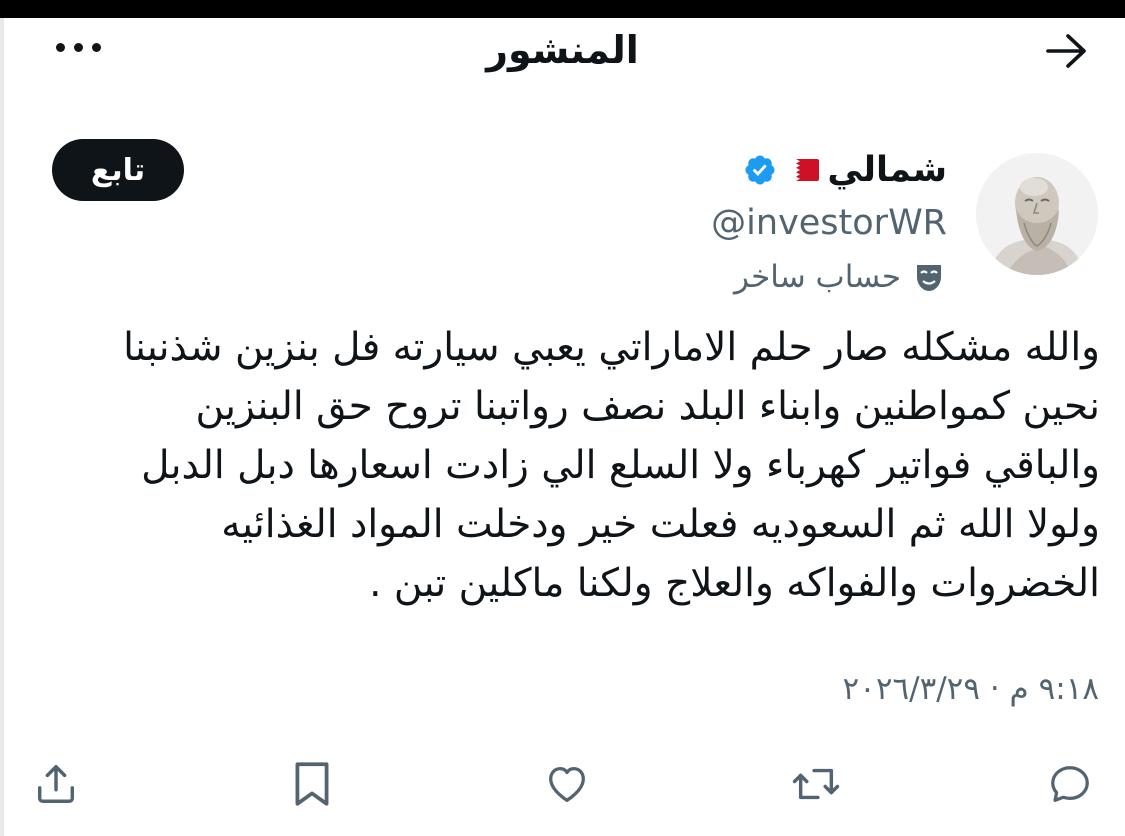 The height and width of the screenshot is (836, 1125). Describe the element at coordinates (562, 9) in the screenshot. I see `status-bar-strip` at that location.